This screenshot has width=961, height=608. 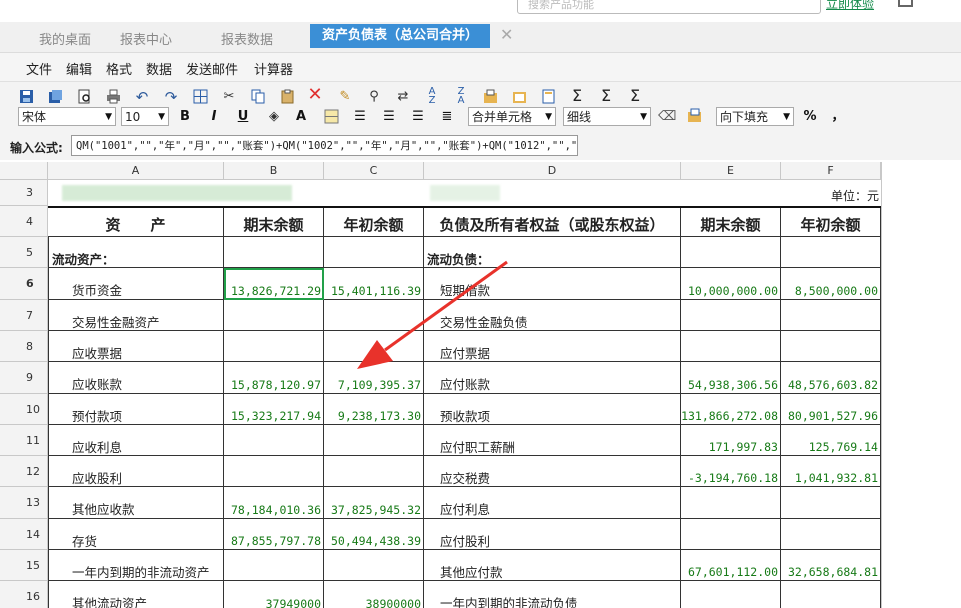 What do you see at coordinates (142, 97) in the screenshot?
I see `undo-icon: ↶` at bounding box center [142, 97].